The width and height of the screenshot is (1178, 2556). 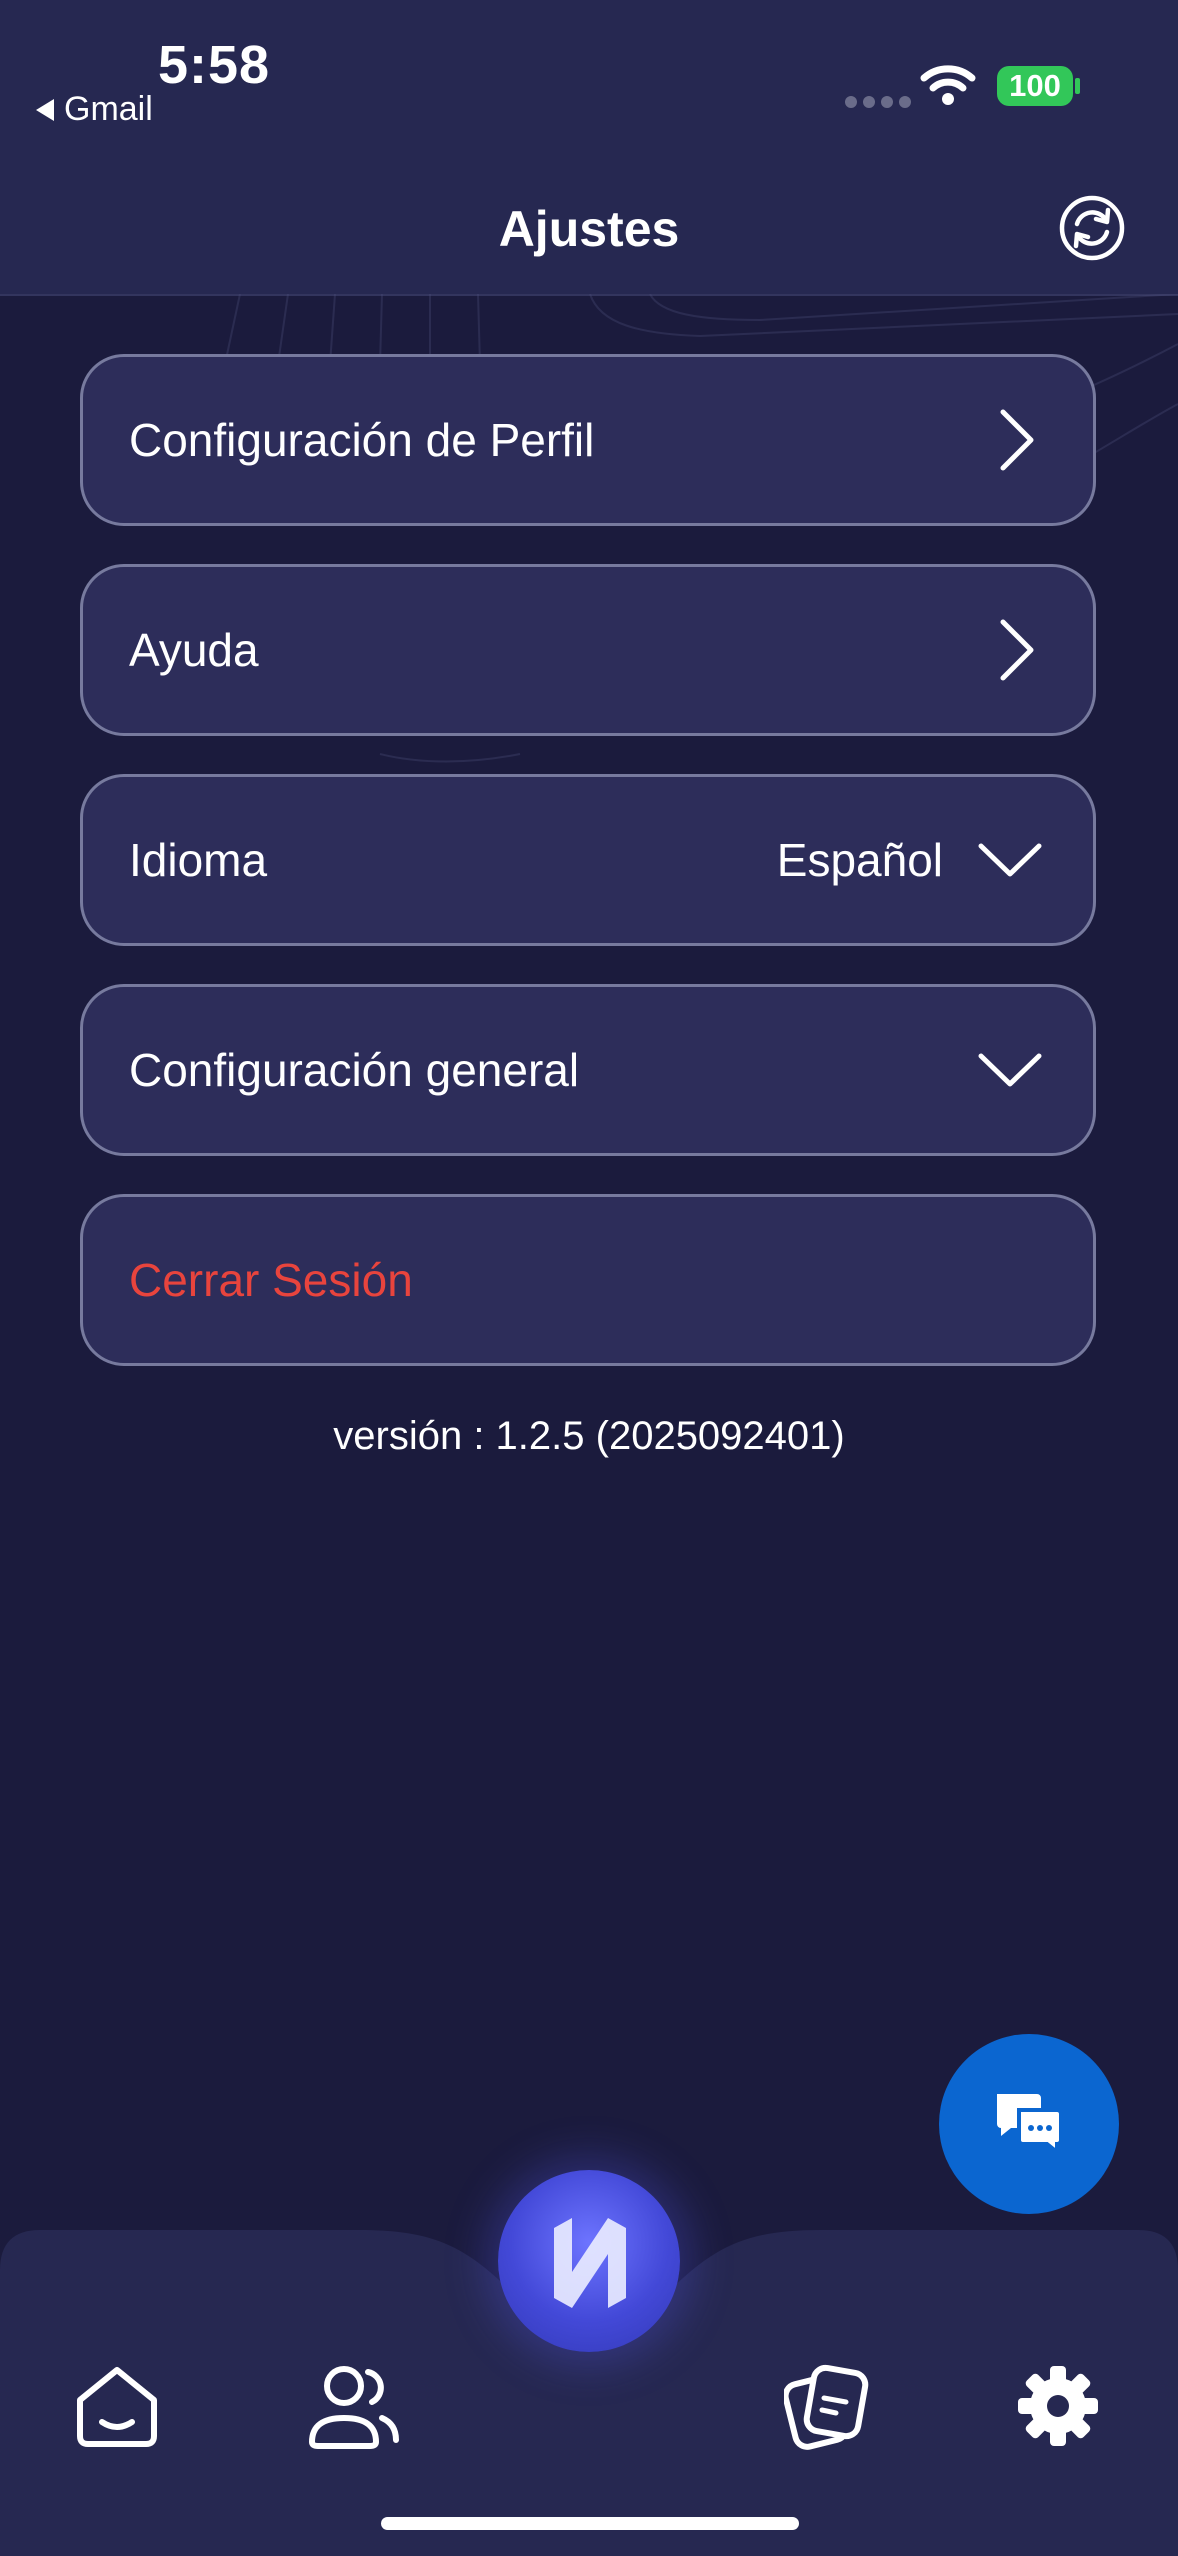 What do you see at coordinates (827, 2407) in the screenshot?
I see `cards-icon` at bounding box center [827, 2407].